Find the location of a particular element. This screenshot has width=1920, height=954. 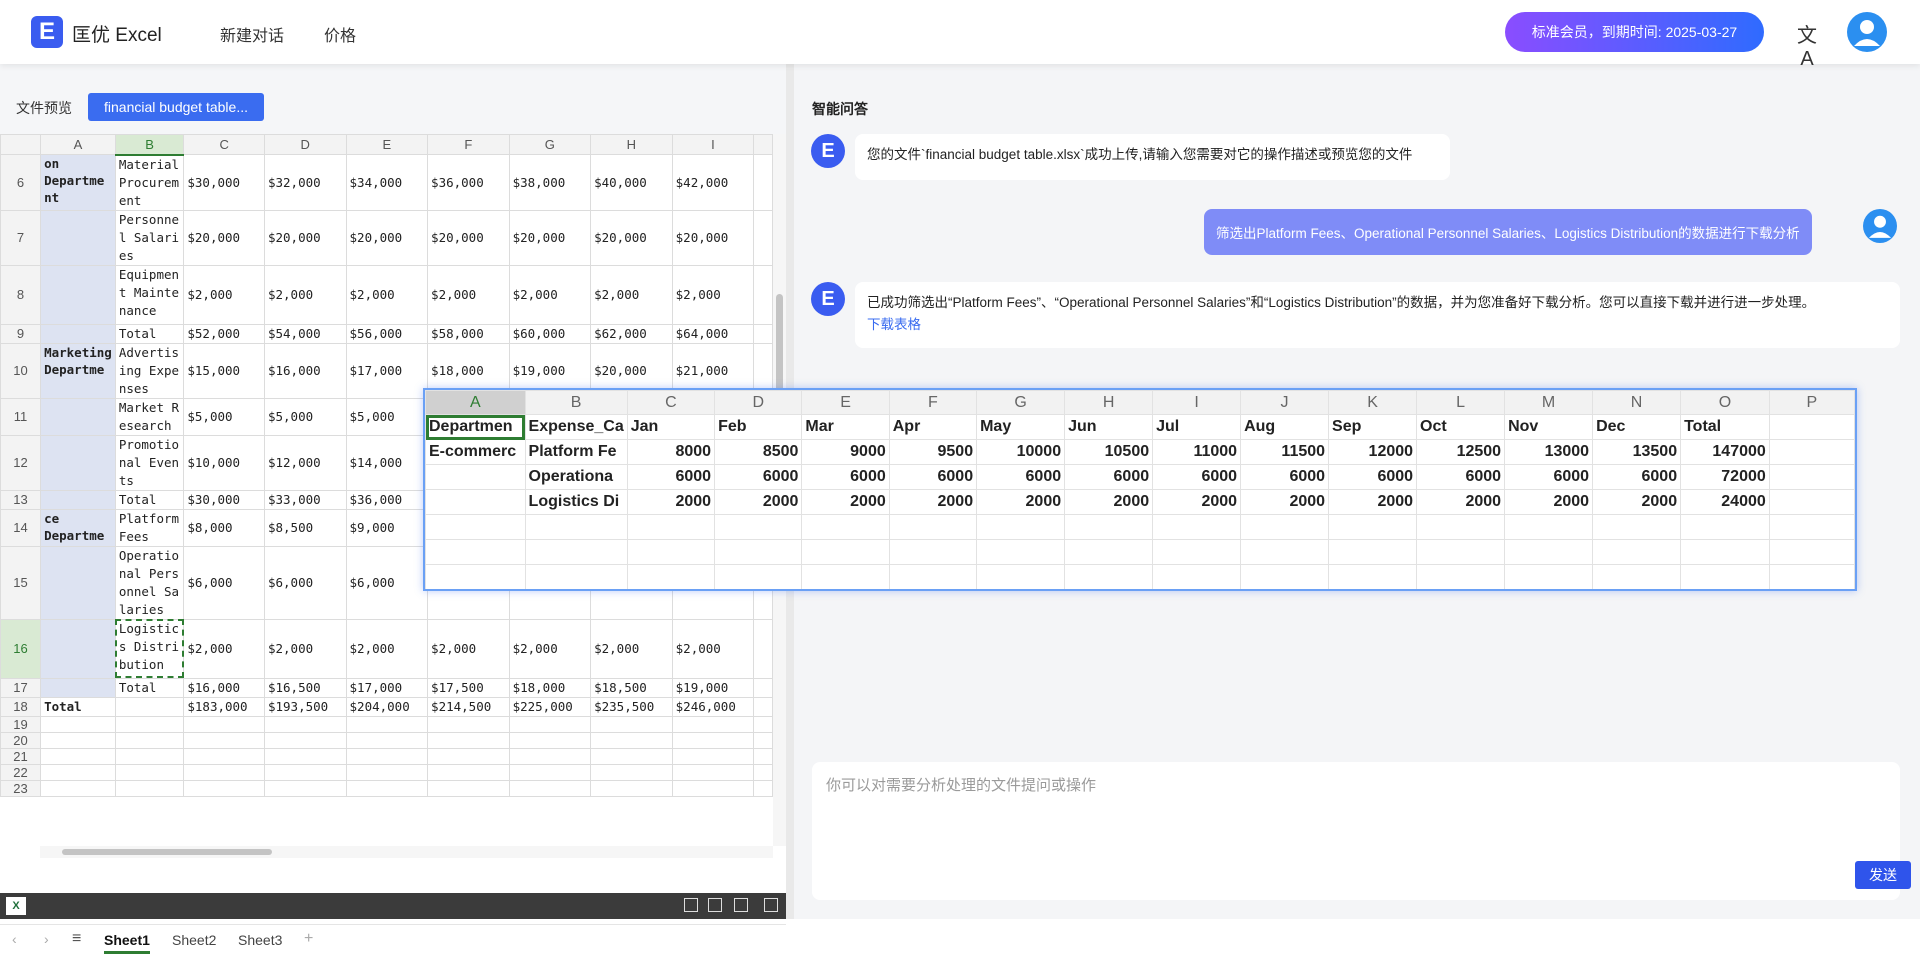

cell-value: $183,000 is located at coordinates (224, 706).